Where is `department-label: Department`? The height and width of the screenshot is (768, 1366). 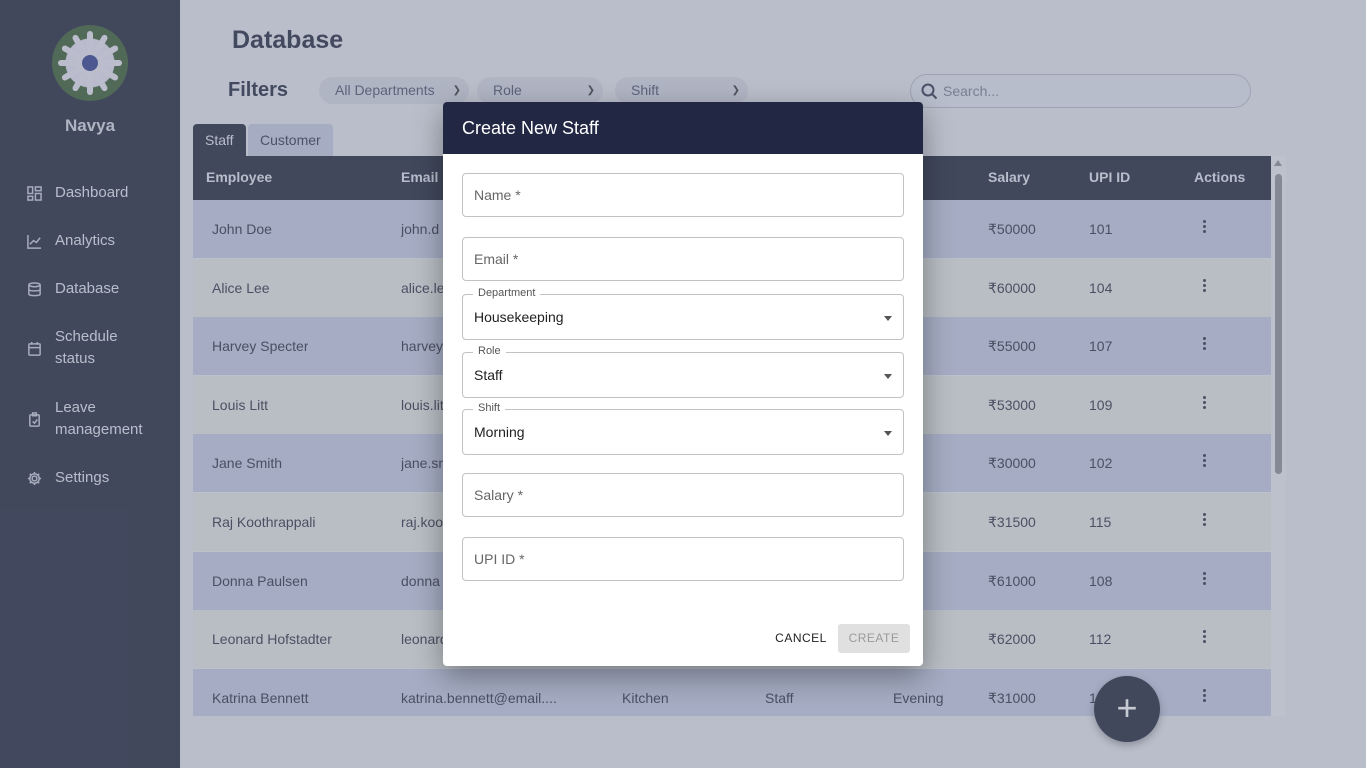
department-label: Department is located at coordinates (507, 293).